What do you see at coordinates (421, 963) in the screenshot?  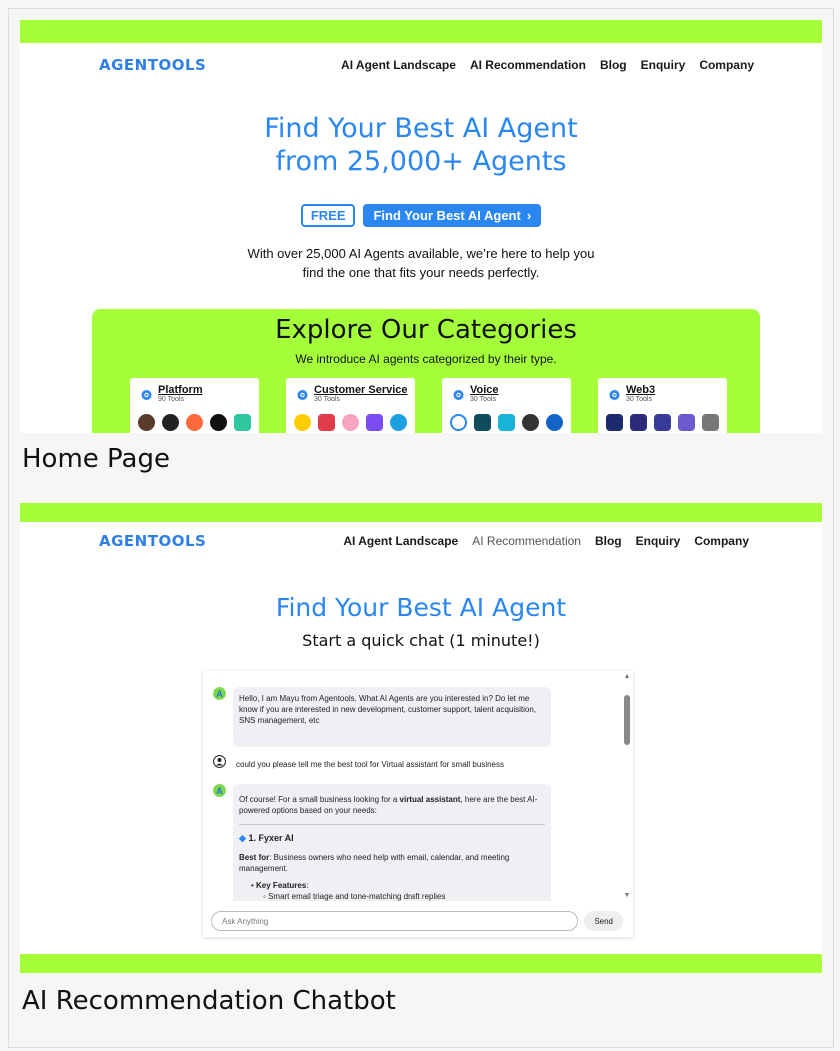 I see `bottom-green-bar` at bounding box center [421, 963].